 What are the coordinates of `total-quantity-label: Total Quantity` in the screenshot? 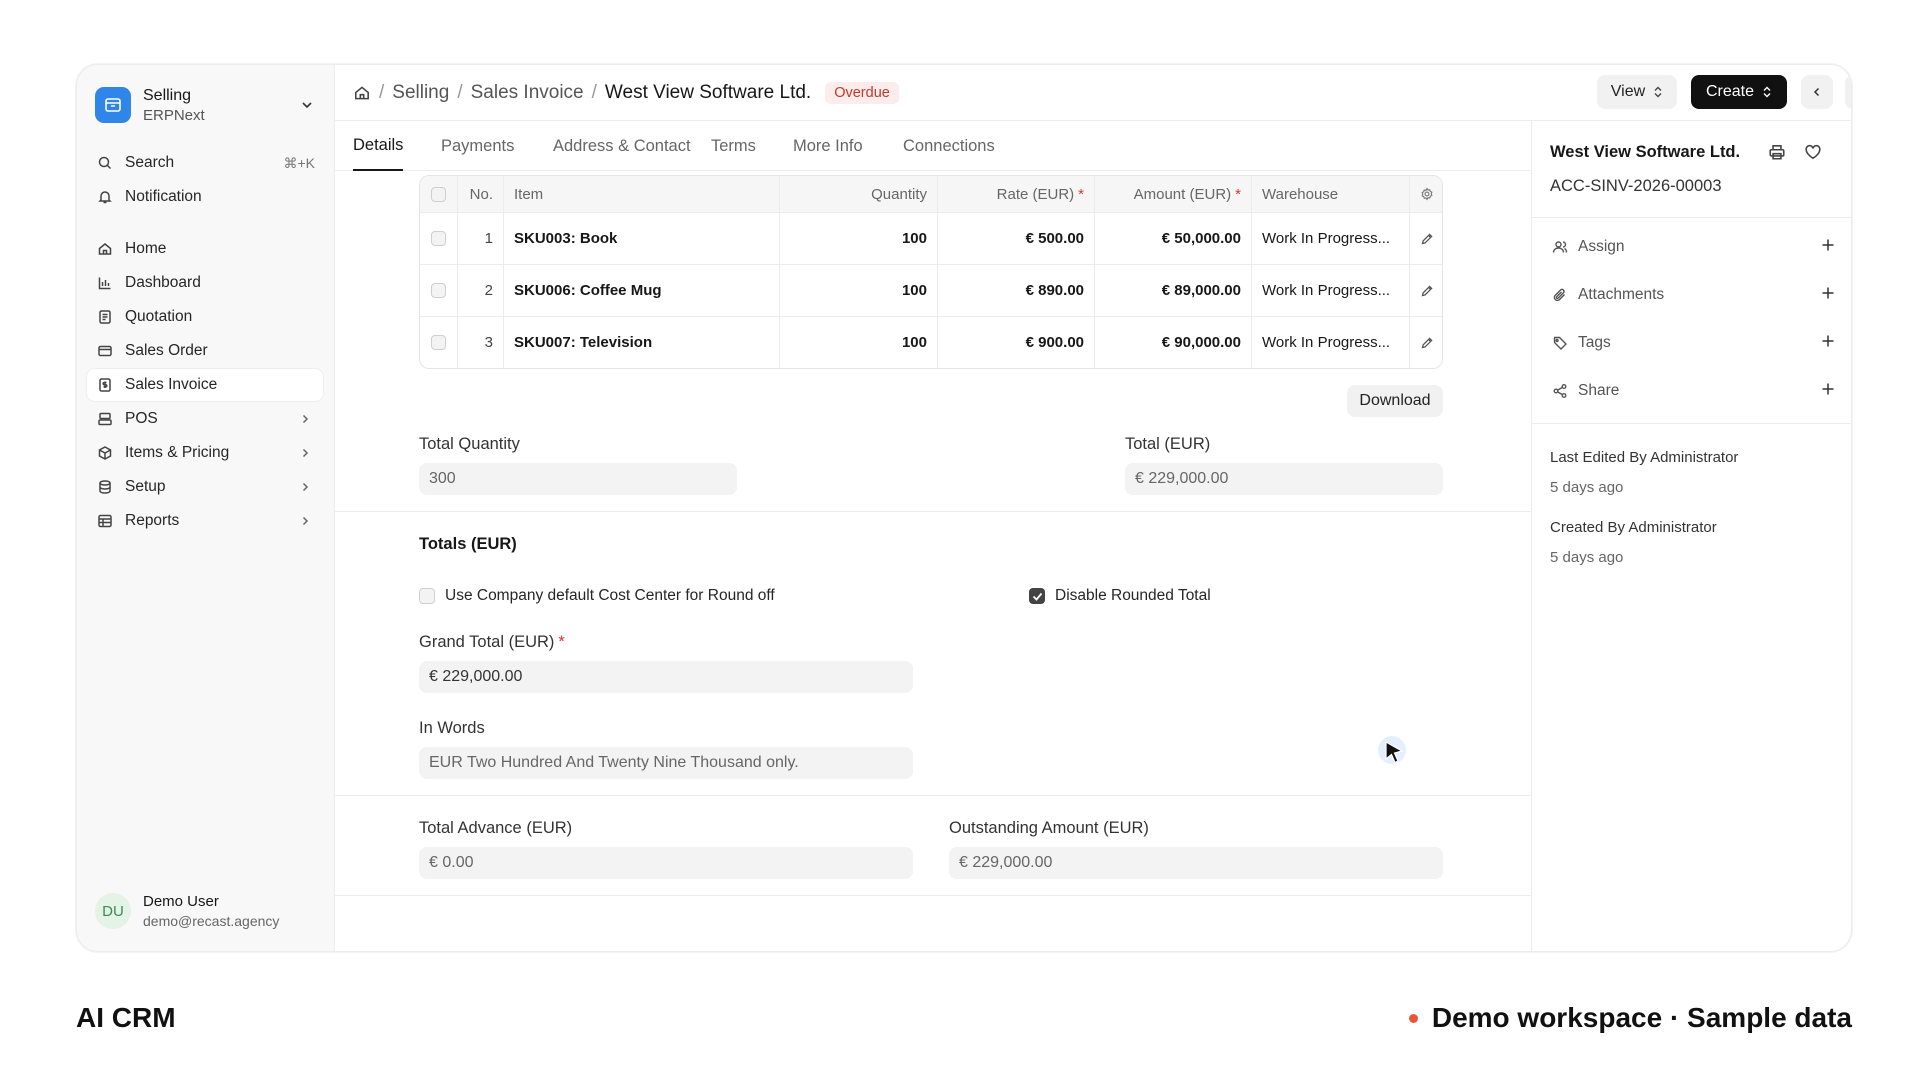 It's located at (469, 444).